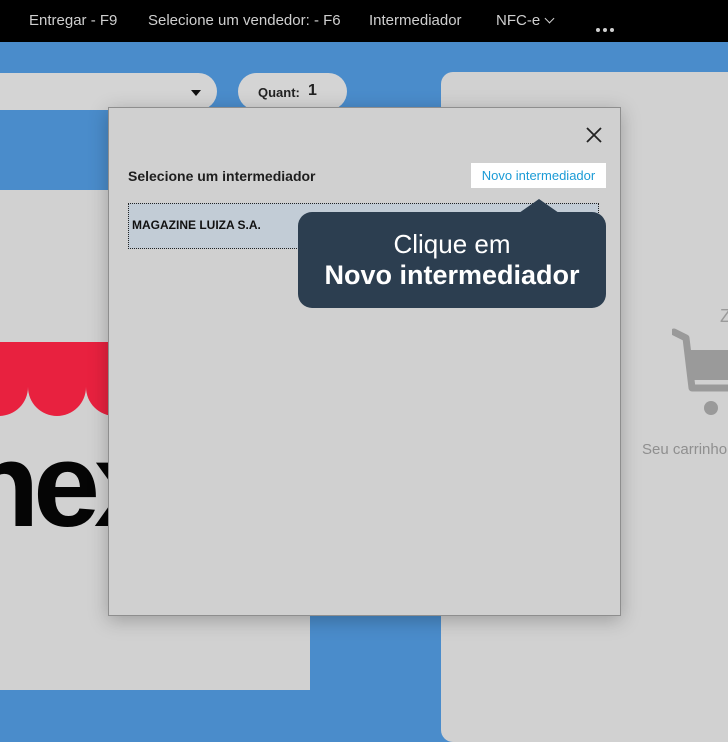  I want to click on more-options-icon, so click(606, 27).